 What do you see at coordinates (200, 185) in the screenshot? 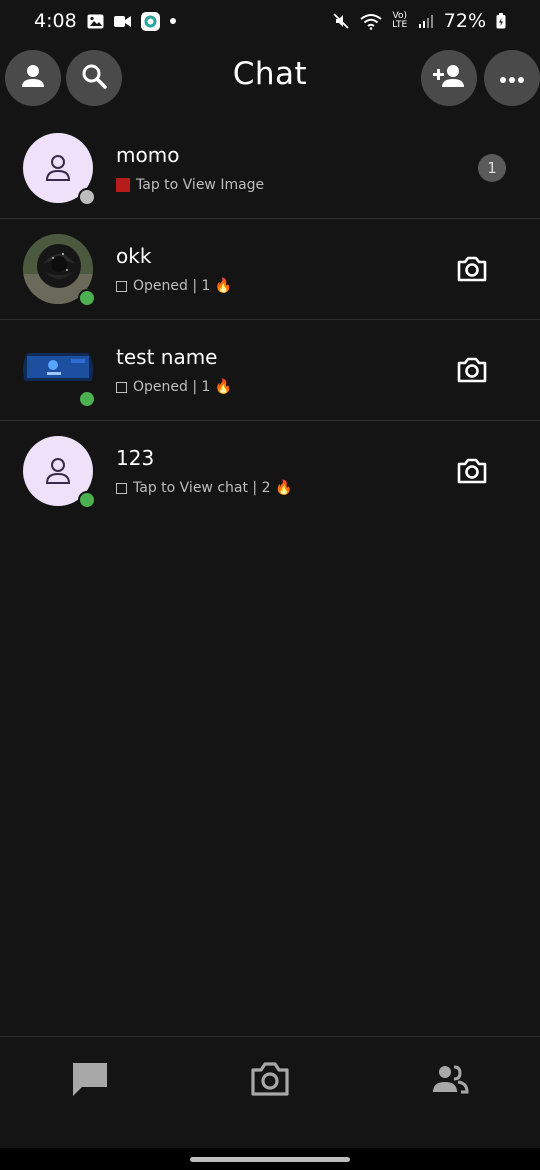
I see `chat-status-text: Tap to View Image` at bounding box center [200, 185].